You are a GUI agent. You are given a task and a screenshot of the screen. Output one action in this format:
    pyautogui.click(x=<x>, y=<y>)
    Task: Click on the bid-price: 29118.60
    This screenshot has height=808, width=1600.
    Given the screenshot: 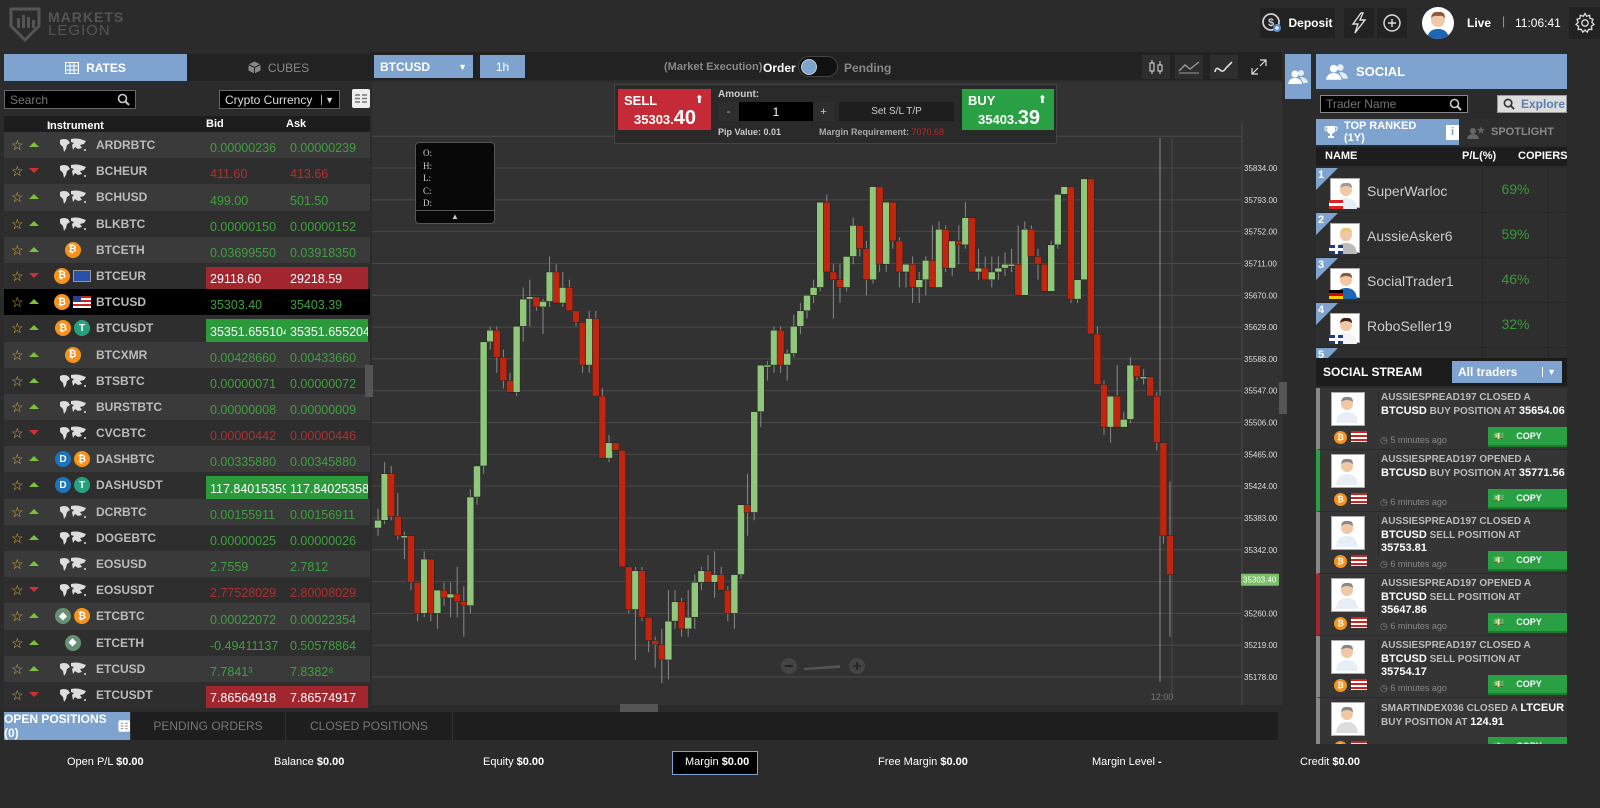 What is the action you would take?
    pyautogui.click(x=247, y=278)
    